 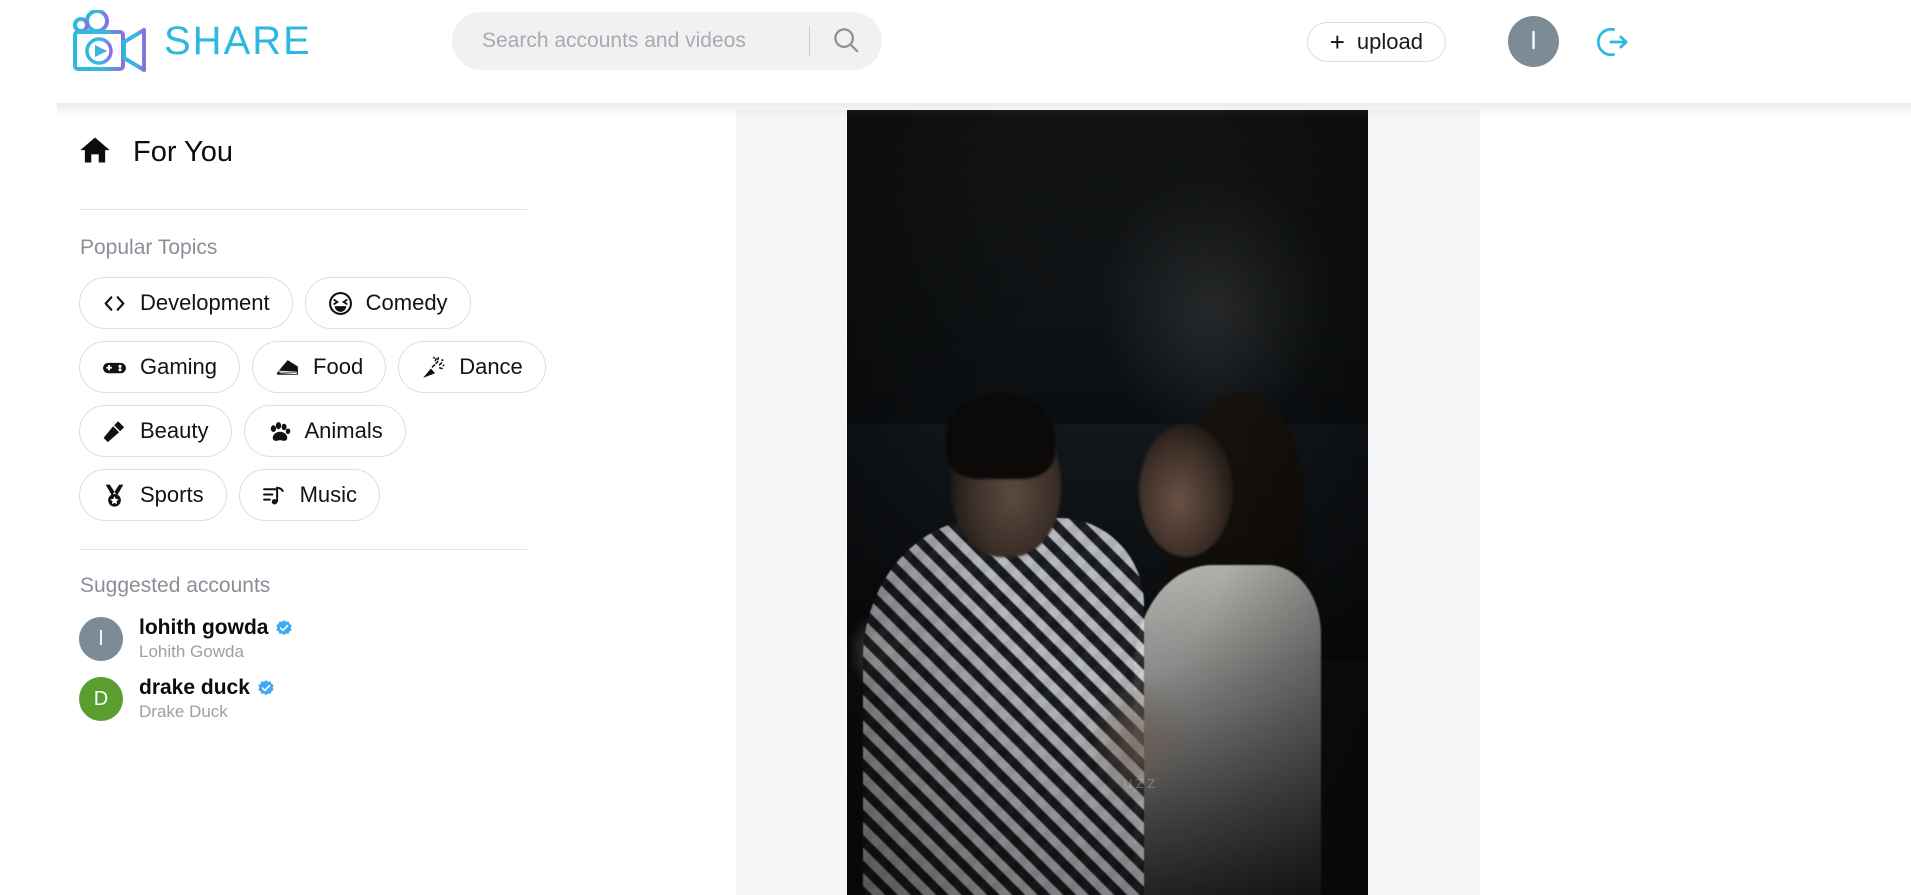 What do you see at coordinates (175, 585) in the screenshot?
I see `suggested-accounts-title: Suggested accounts` at bounding box center [175, 585].